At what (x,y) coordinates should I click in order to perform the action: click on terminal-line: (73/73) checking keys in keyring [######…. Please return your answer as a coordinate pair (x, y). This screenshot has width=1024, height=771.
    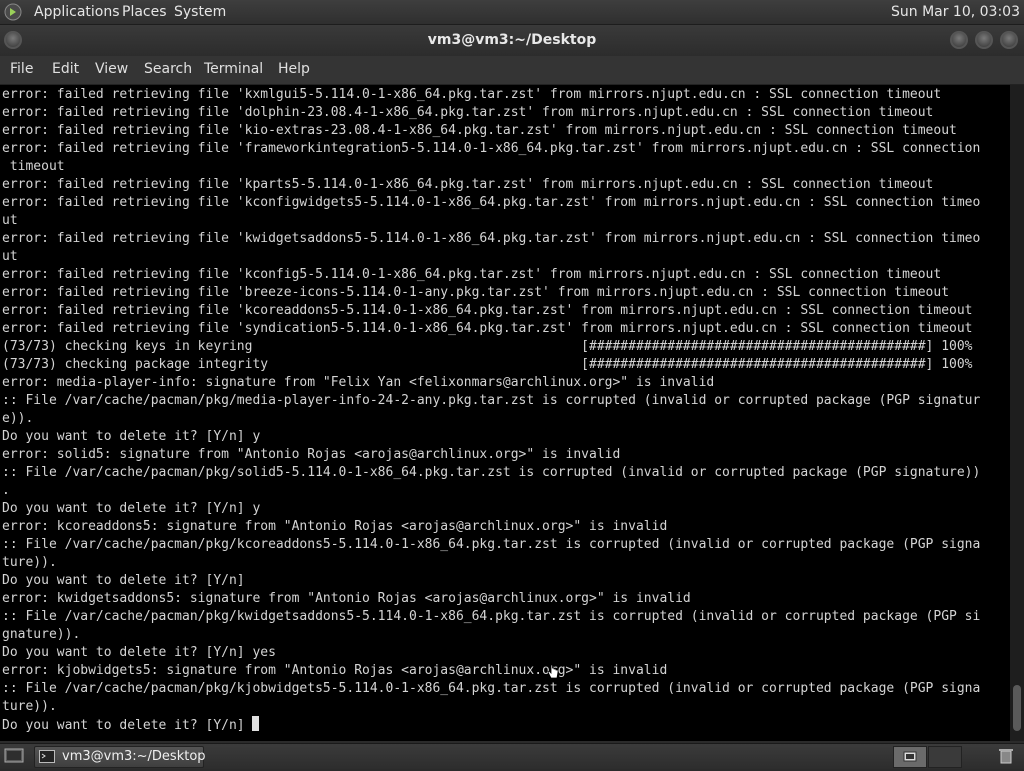
    Looking at the image, I should click on (487, 346).